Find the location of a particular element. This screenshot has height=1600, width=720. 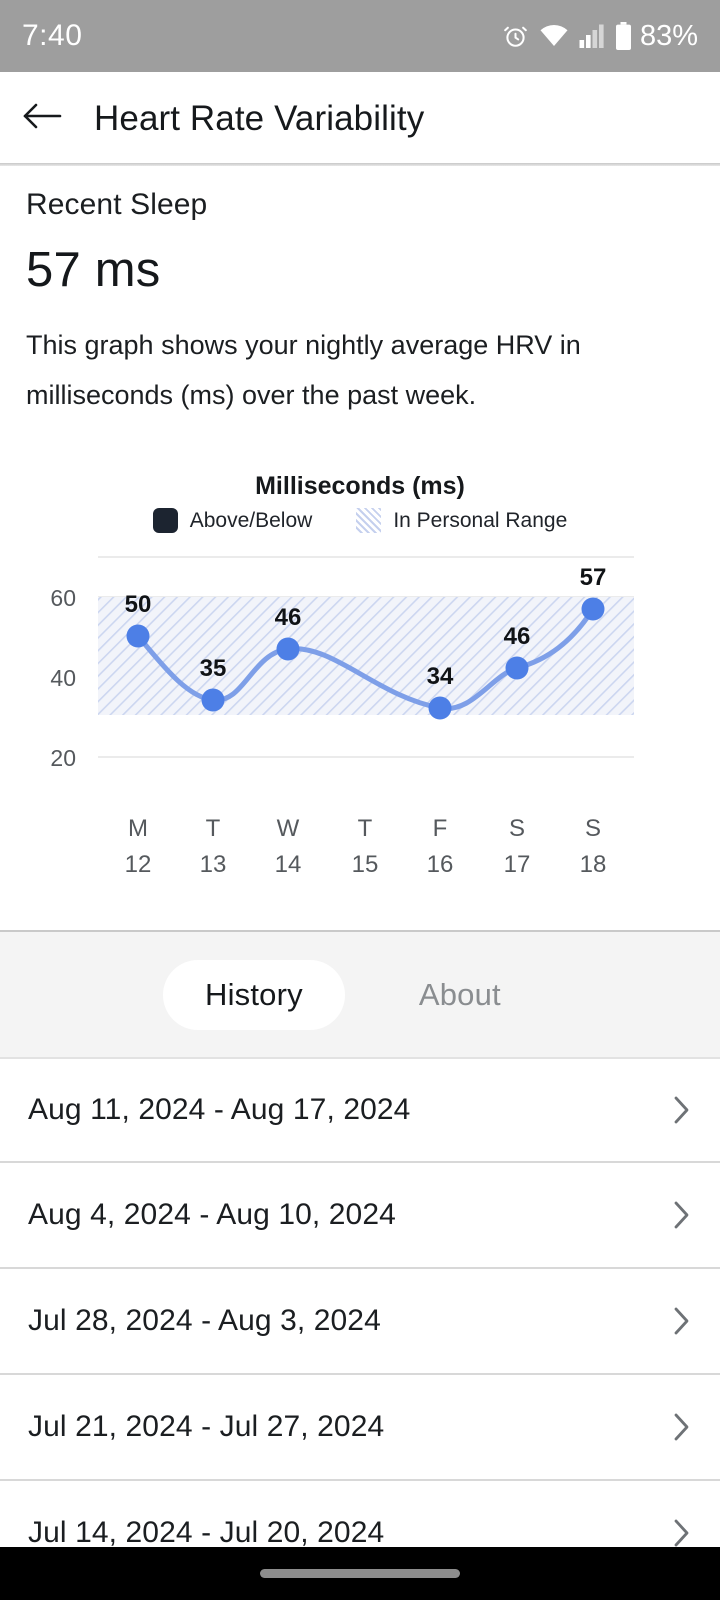

svg-text: 18 is located at coordinates (593, 864).